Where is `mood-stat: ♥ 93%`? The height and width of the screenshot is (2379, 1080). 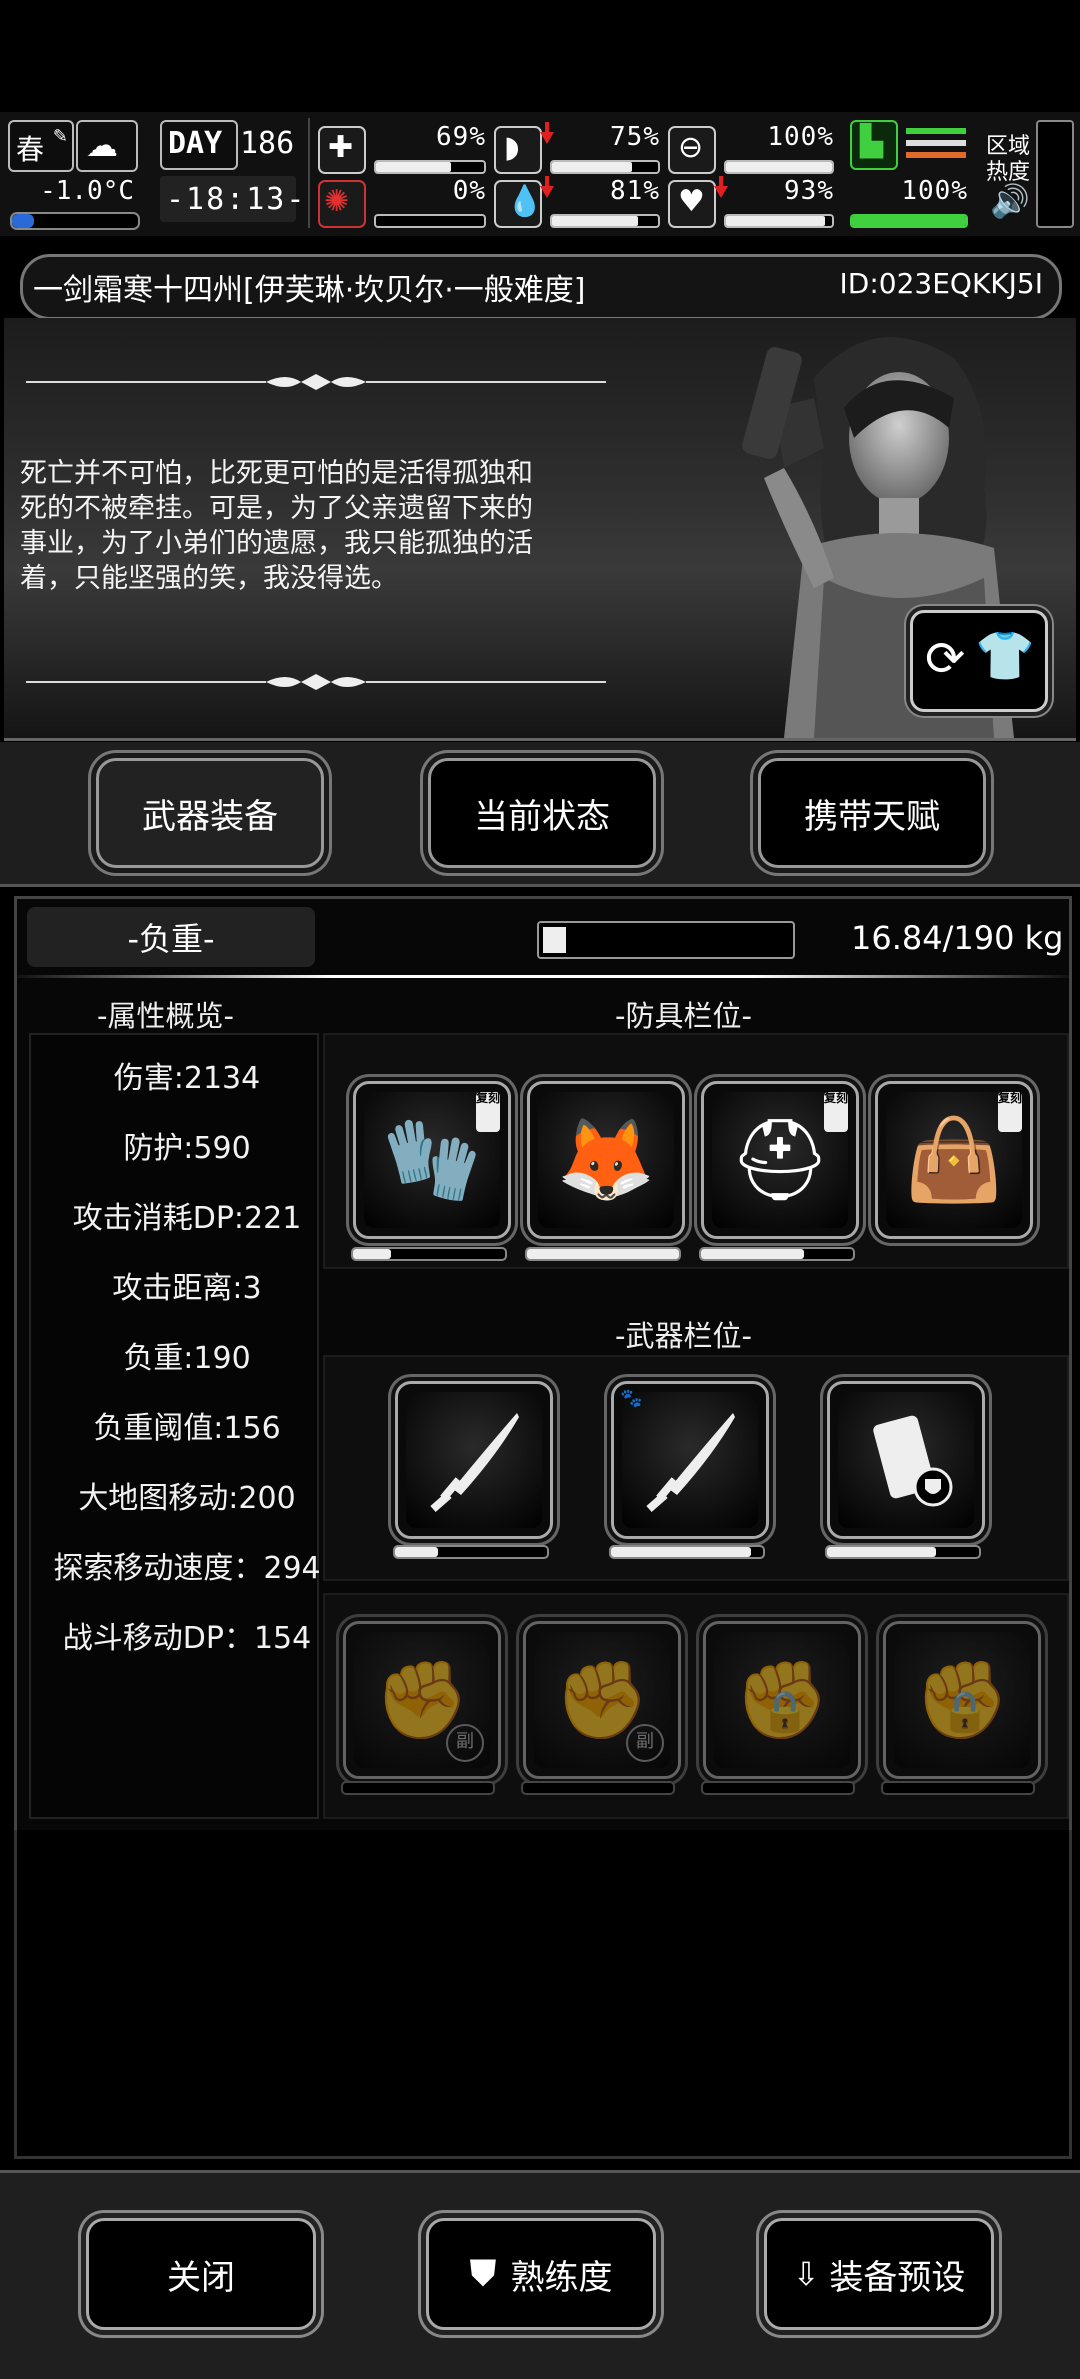 mood-stat: ♥ 93% is located at coordinates (751, 203).